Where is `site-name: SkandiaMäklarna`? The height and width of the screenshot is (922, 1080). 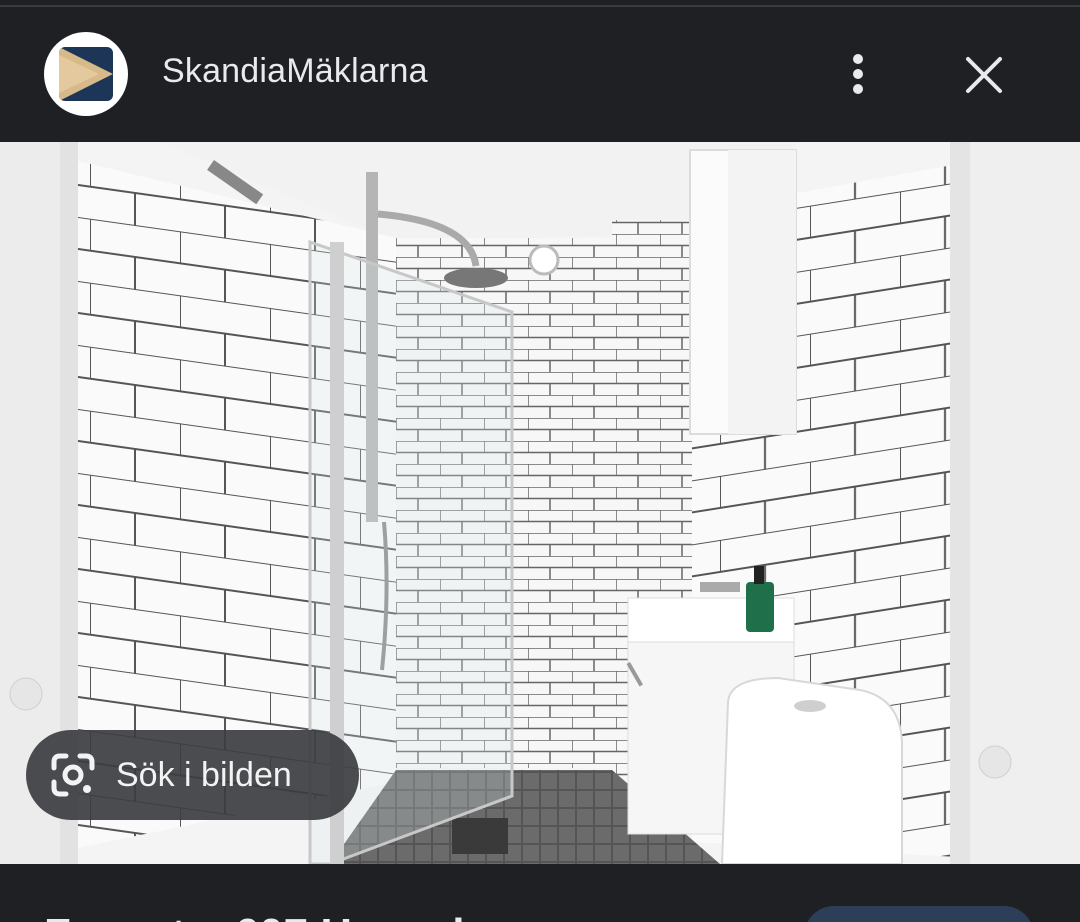 site-name: SkandiaMäklarna is located at coordinates (295, 71).